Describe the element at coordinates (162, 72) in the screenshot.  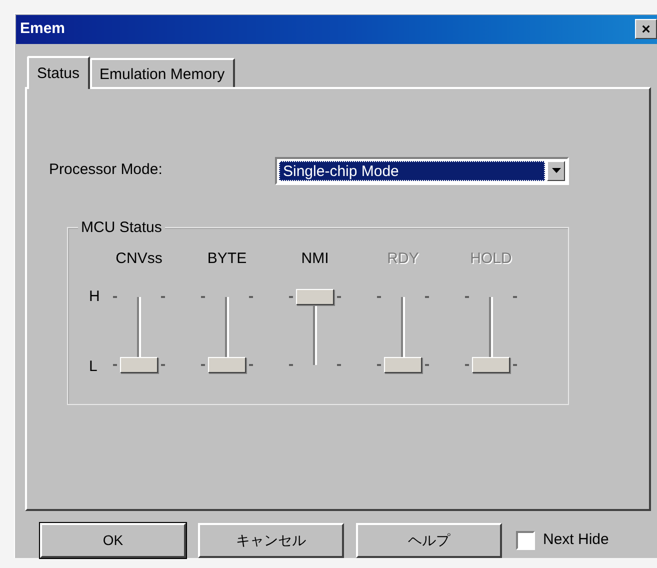
I see `tab: Emulation Memory` at that location.